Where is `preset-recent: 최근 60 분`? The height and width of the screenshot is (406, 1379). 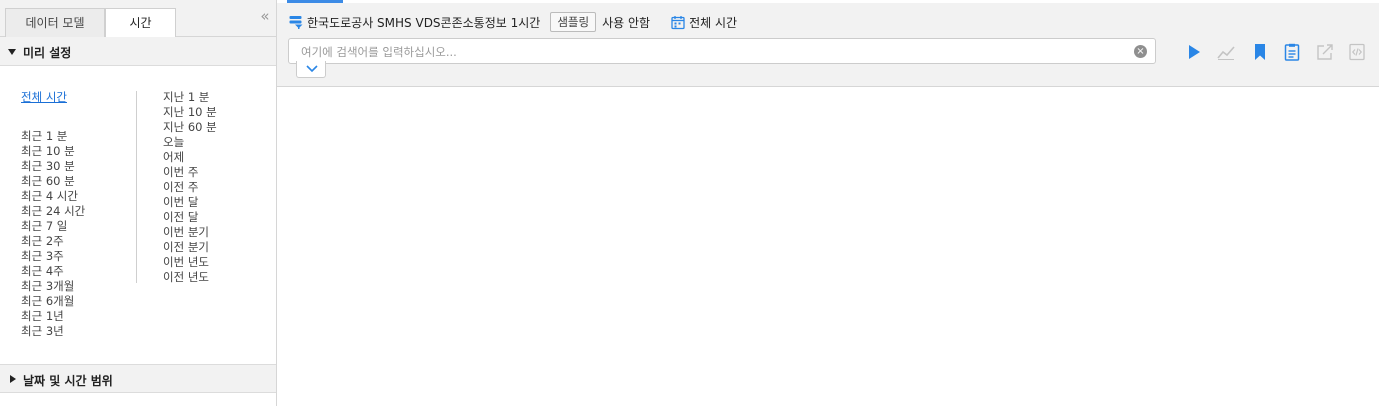
preset-recent: 최근 60 분 is located at coordinates (53, 181).